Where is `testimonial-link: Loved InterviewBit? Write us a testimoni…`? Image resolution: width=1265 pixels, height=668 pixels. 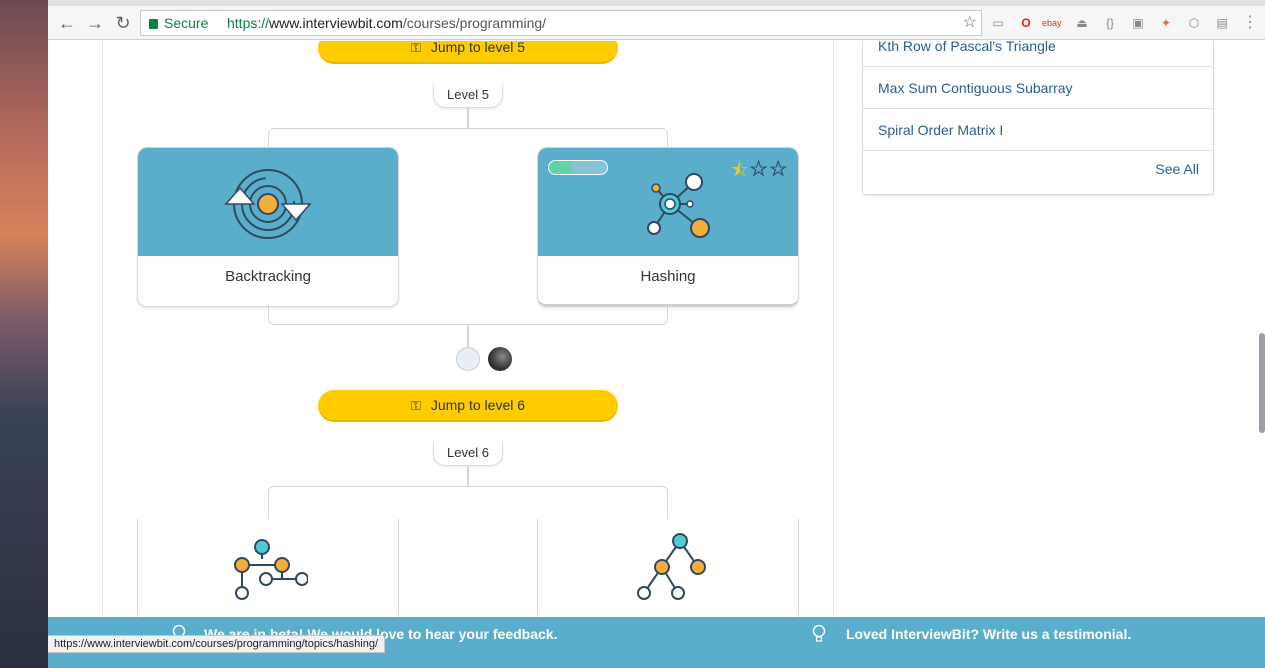
testimonial-link: Loved InterviewBit? Write us a testimoni… is located at coordinates (988, 634).